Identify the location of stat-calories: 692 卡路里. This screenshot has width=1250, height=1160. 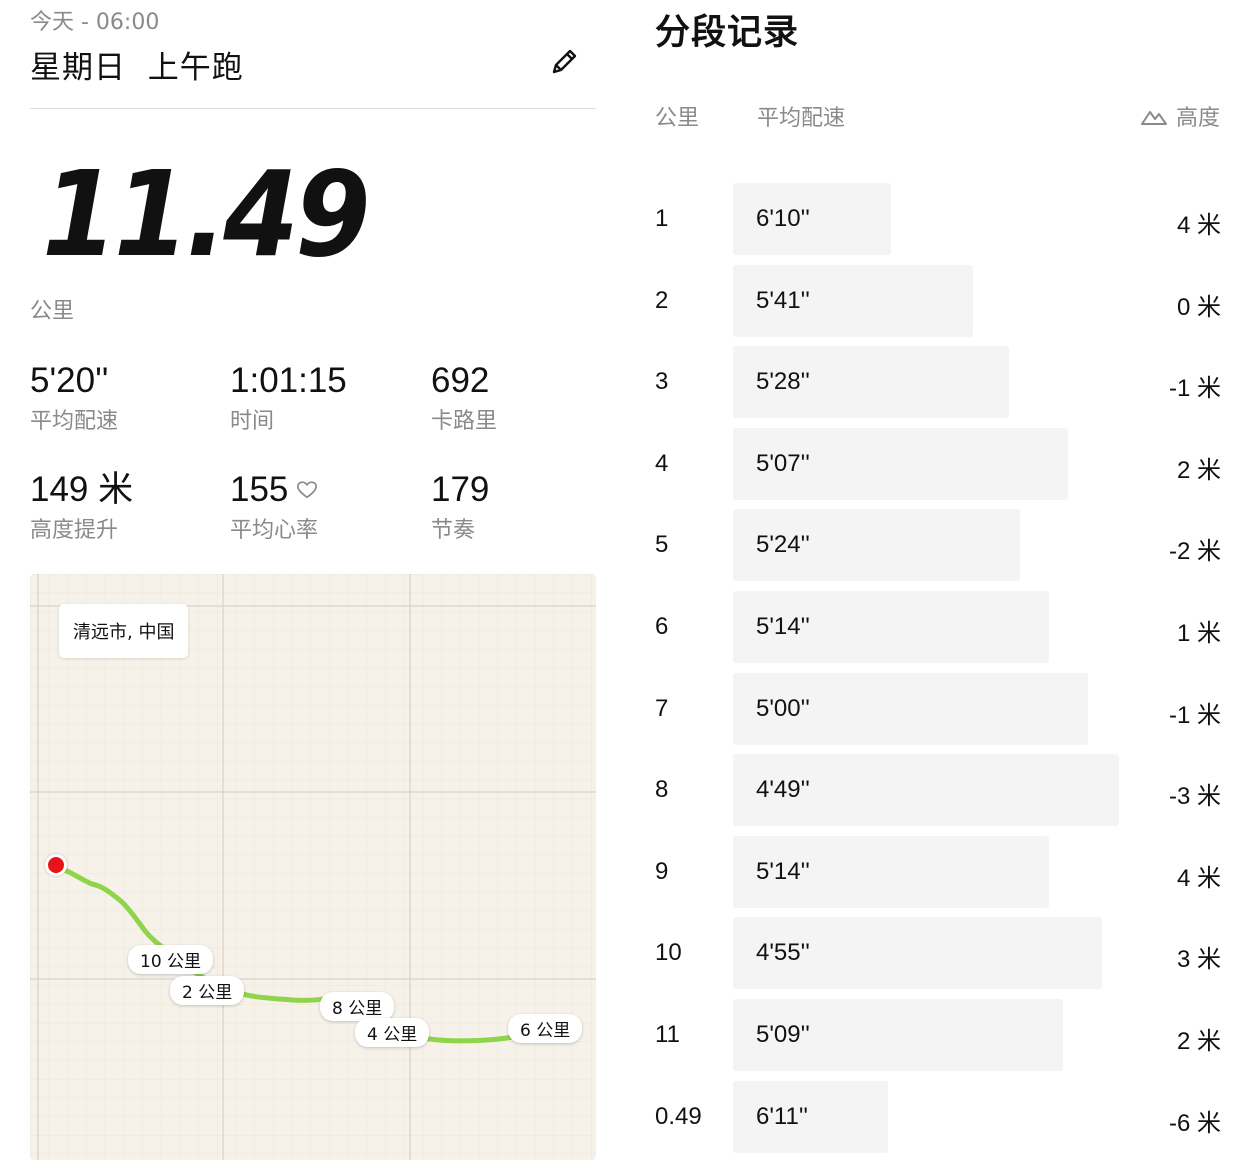
(526, 398).